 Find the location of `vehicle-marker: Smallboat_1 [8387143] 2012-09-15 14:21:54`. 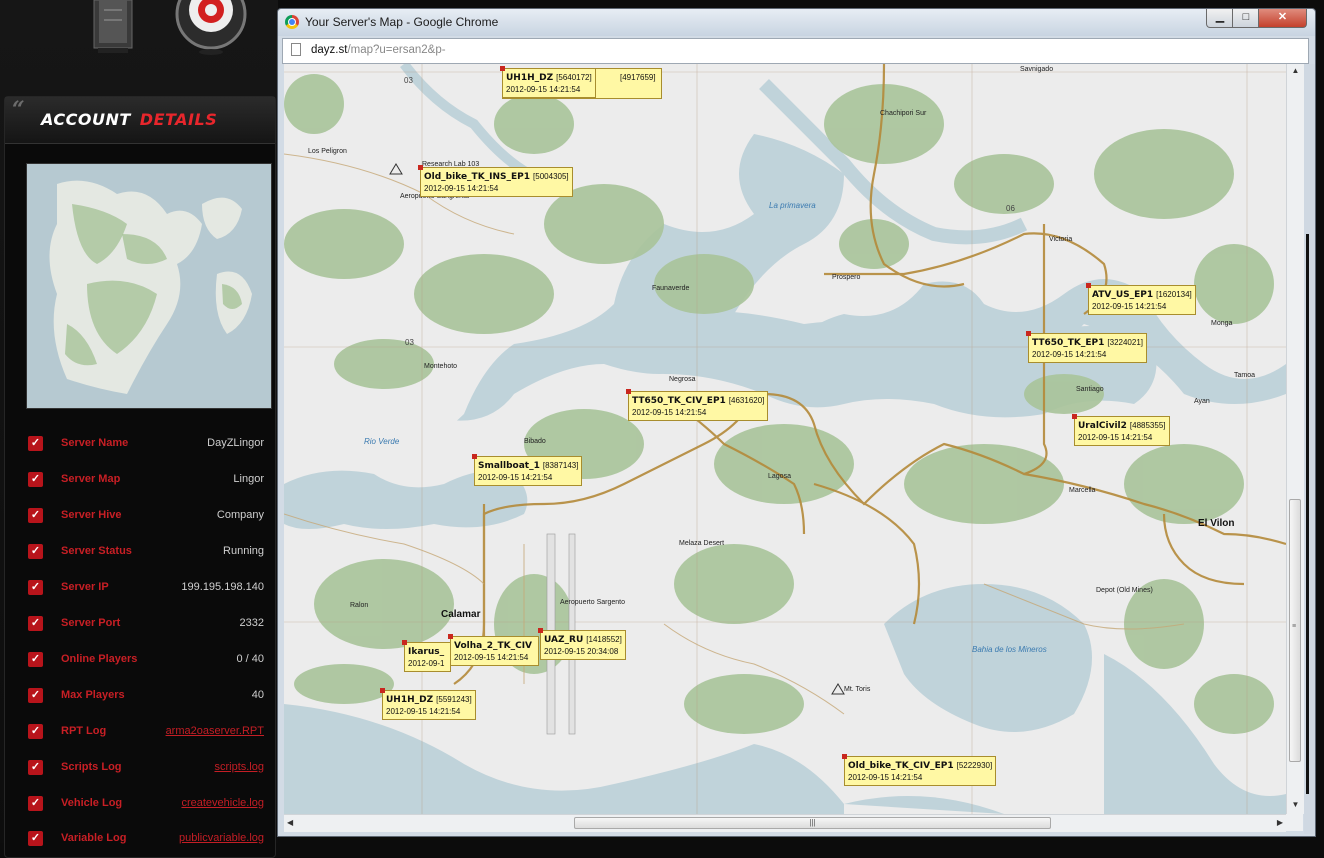

vehicle-marker: Smallboat_1 [8387143] 2012-09-15 14:21:54 is located at coordinates (527, 470).